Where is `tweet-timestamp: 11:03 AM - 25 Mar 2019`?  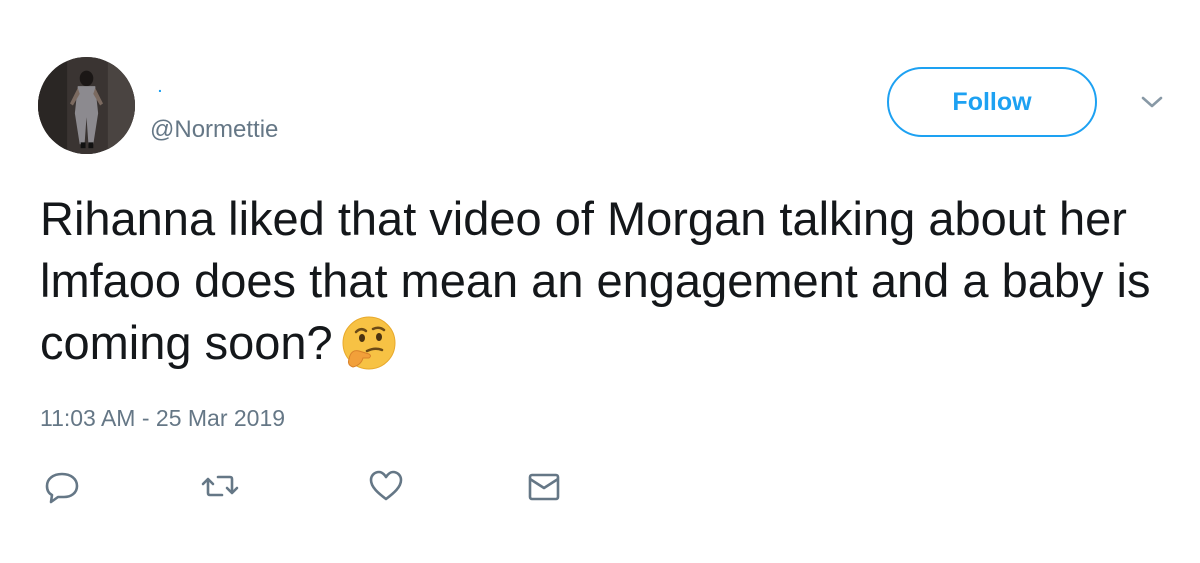 tweet-timestamp: 11:03 AM - 25 Mar 2019 is located at coordinates (162, 418).